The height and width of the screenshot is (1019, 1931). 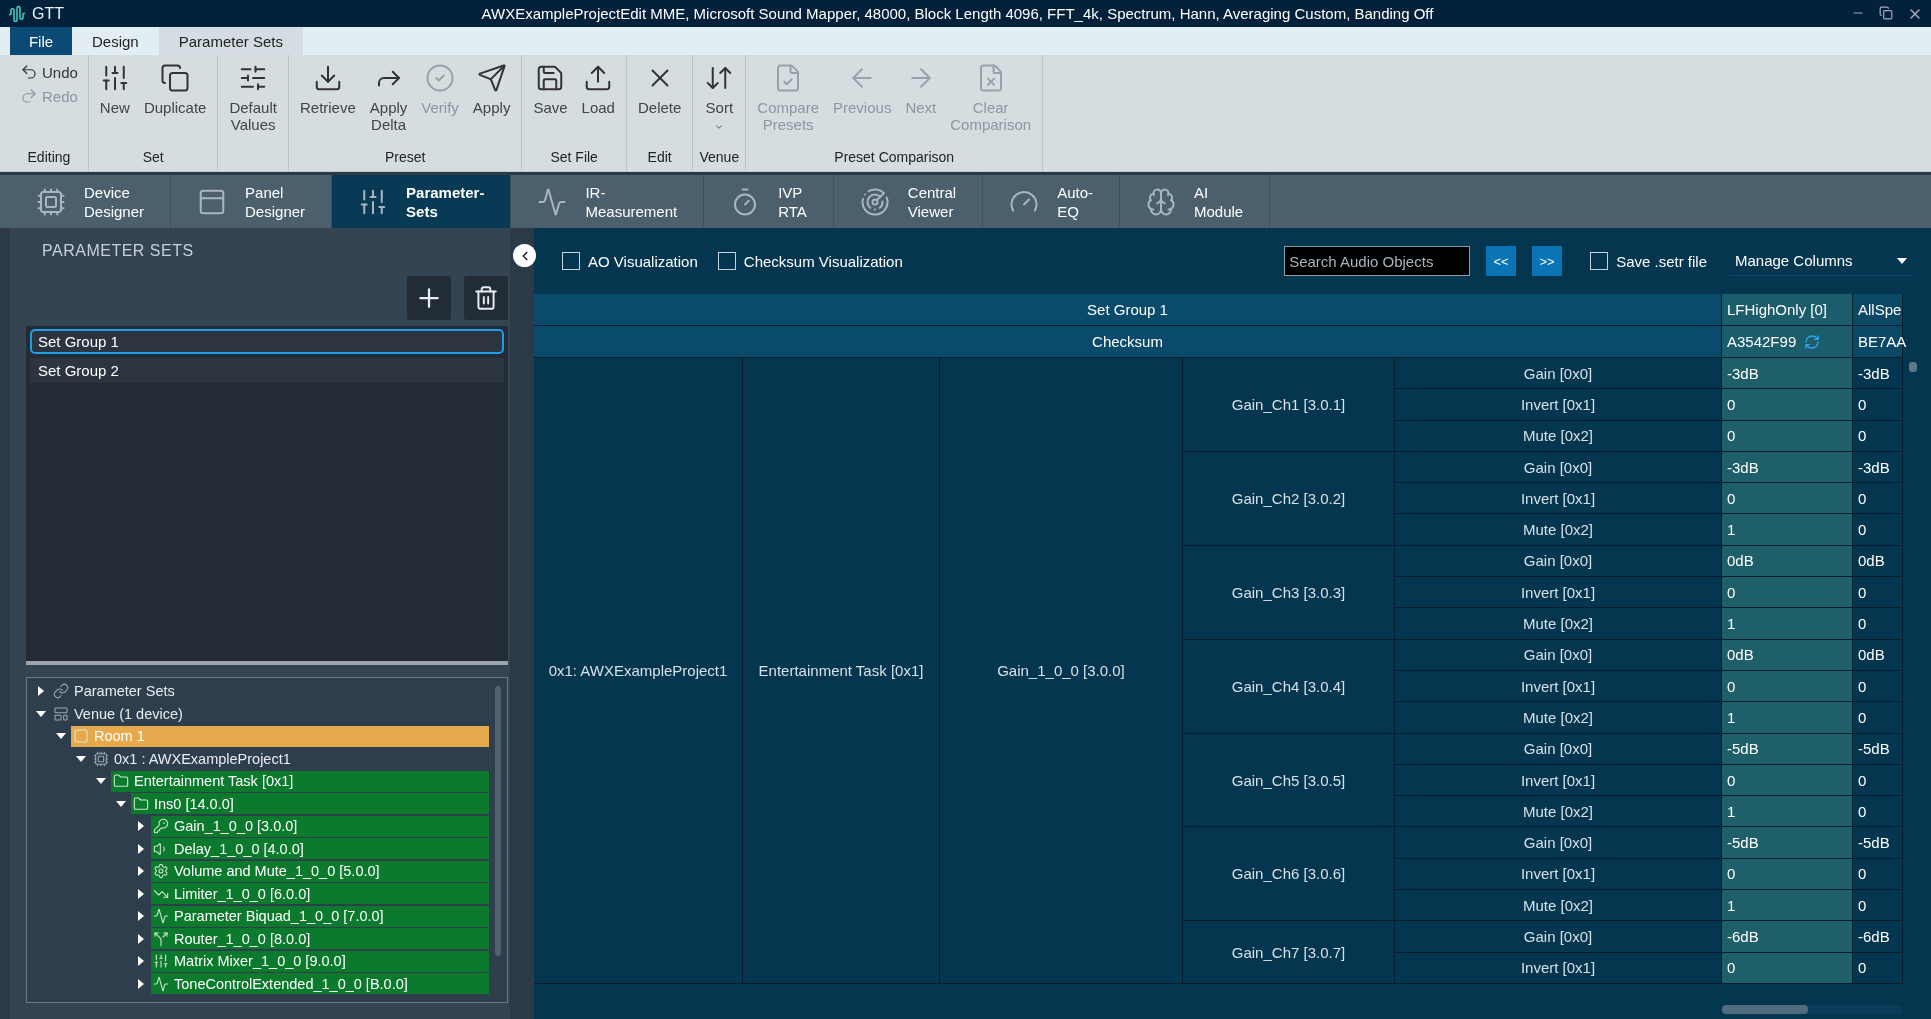 I want to click on table-cell: Gain_Ch3 [3.0.3], so click(x=1289, y=592).